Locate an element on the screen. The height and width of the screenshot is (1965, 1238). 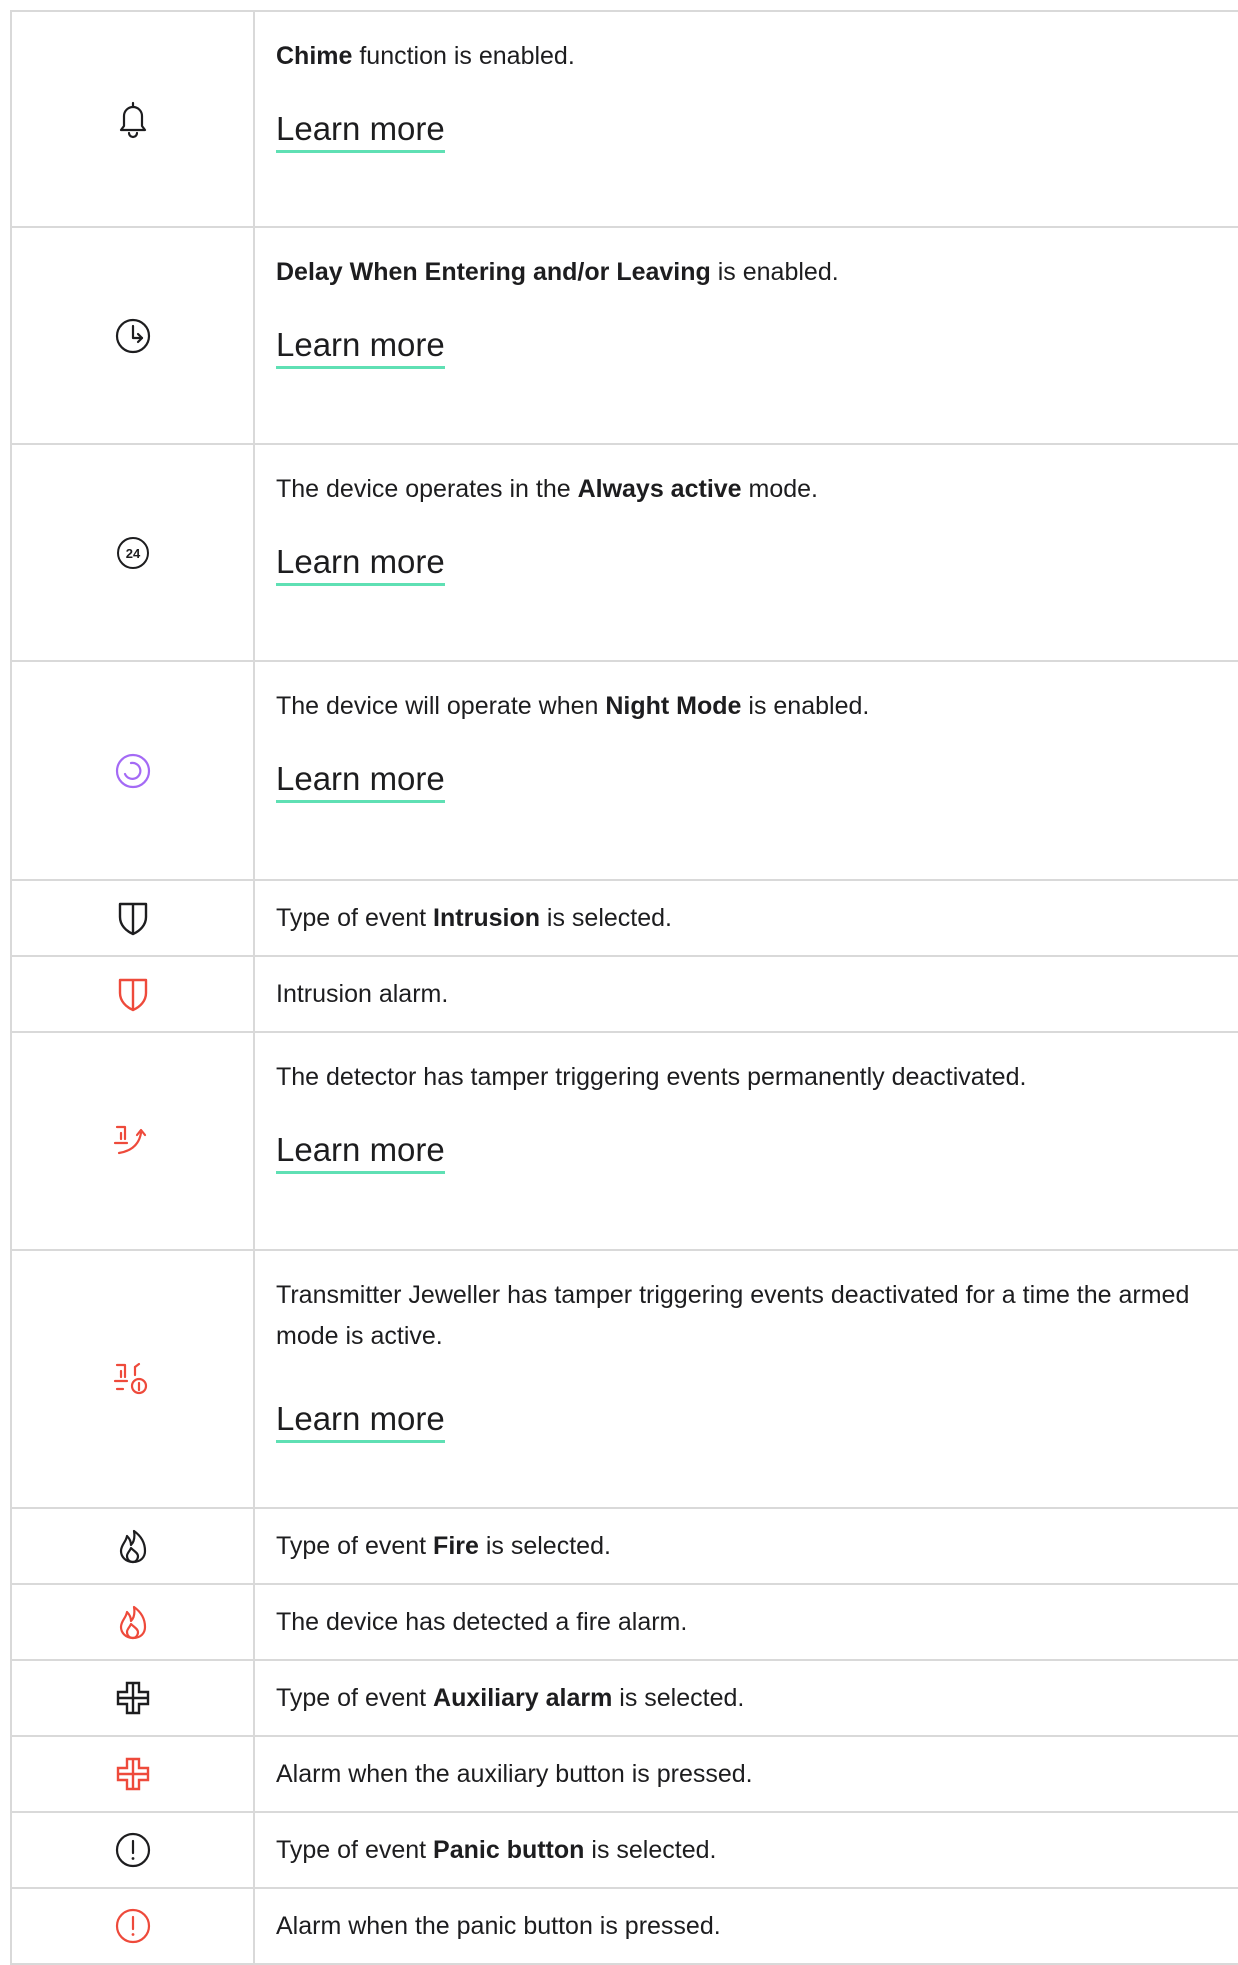
night-mode-icon is located at coordinates (133, 771).